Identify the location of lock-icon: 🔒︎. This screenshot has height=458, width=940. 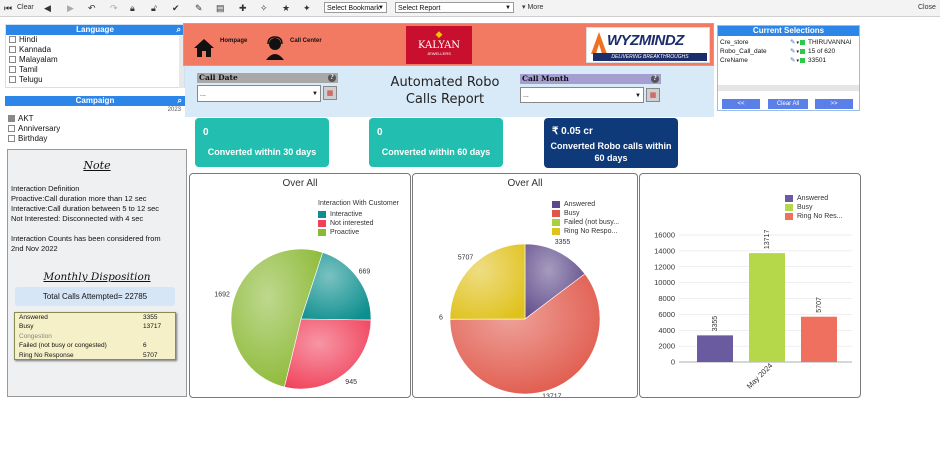
(132, 8).